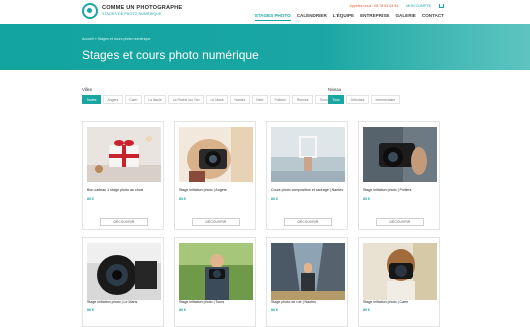 This screenshot has width=530, height=327. Describe the element at coordinates (312, 17) in the screenshot. I see `nav-calendrier: CALENDRIER` at that location.